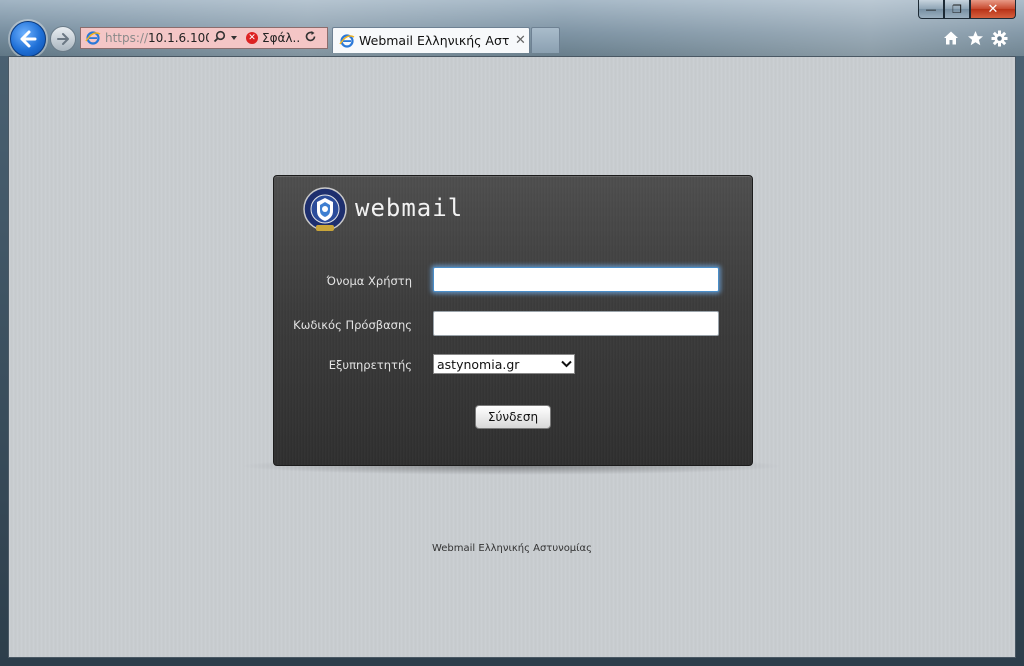 Image resolution: width=1024 pixels, height=666 pixels. Describe the element at coordinates (513, 417) in the screenshot. I see `login-button: Σύνδεση` at that location.